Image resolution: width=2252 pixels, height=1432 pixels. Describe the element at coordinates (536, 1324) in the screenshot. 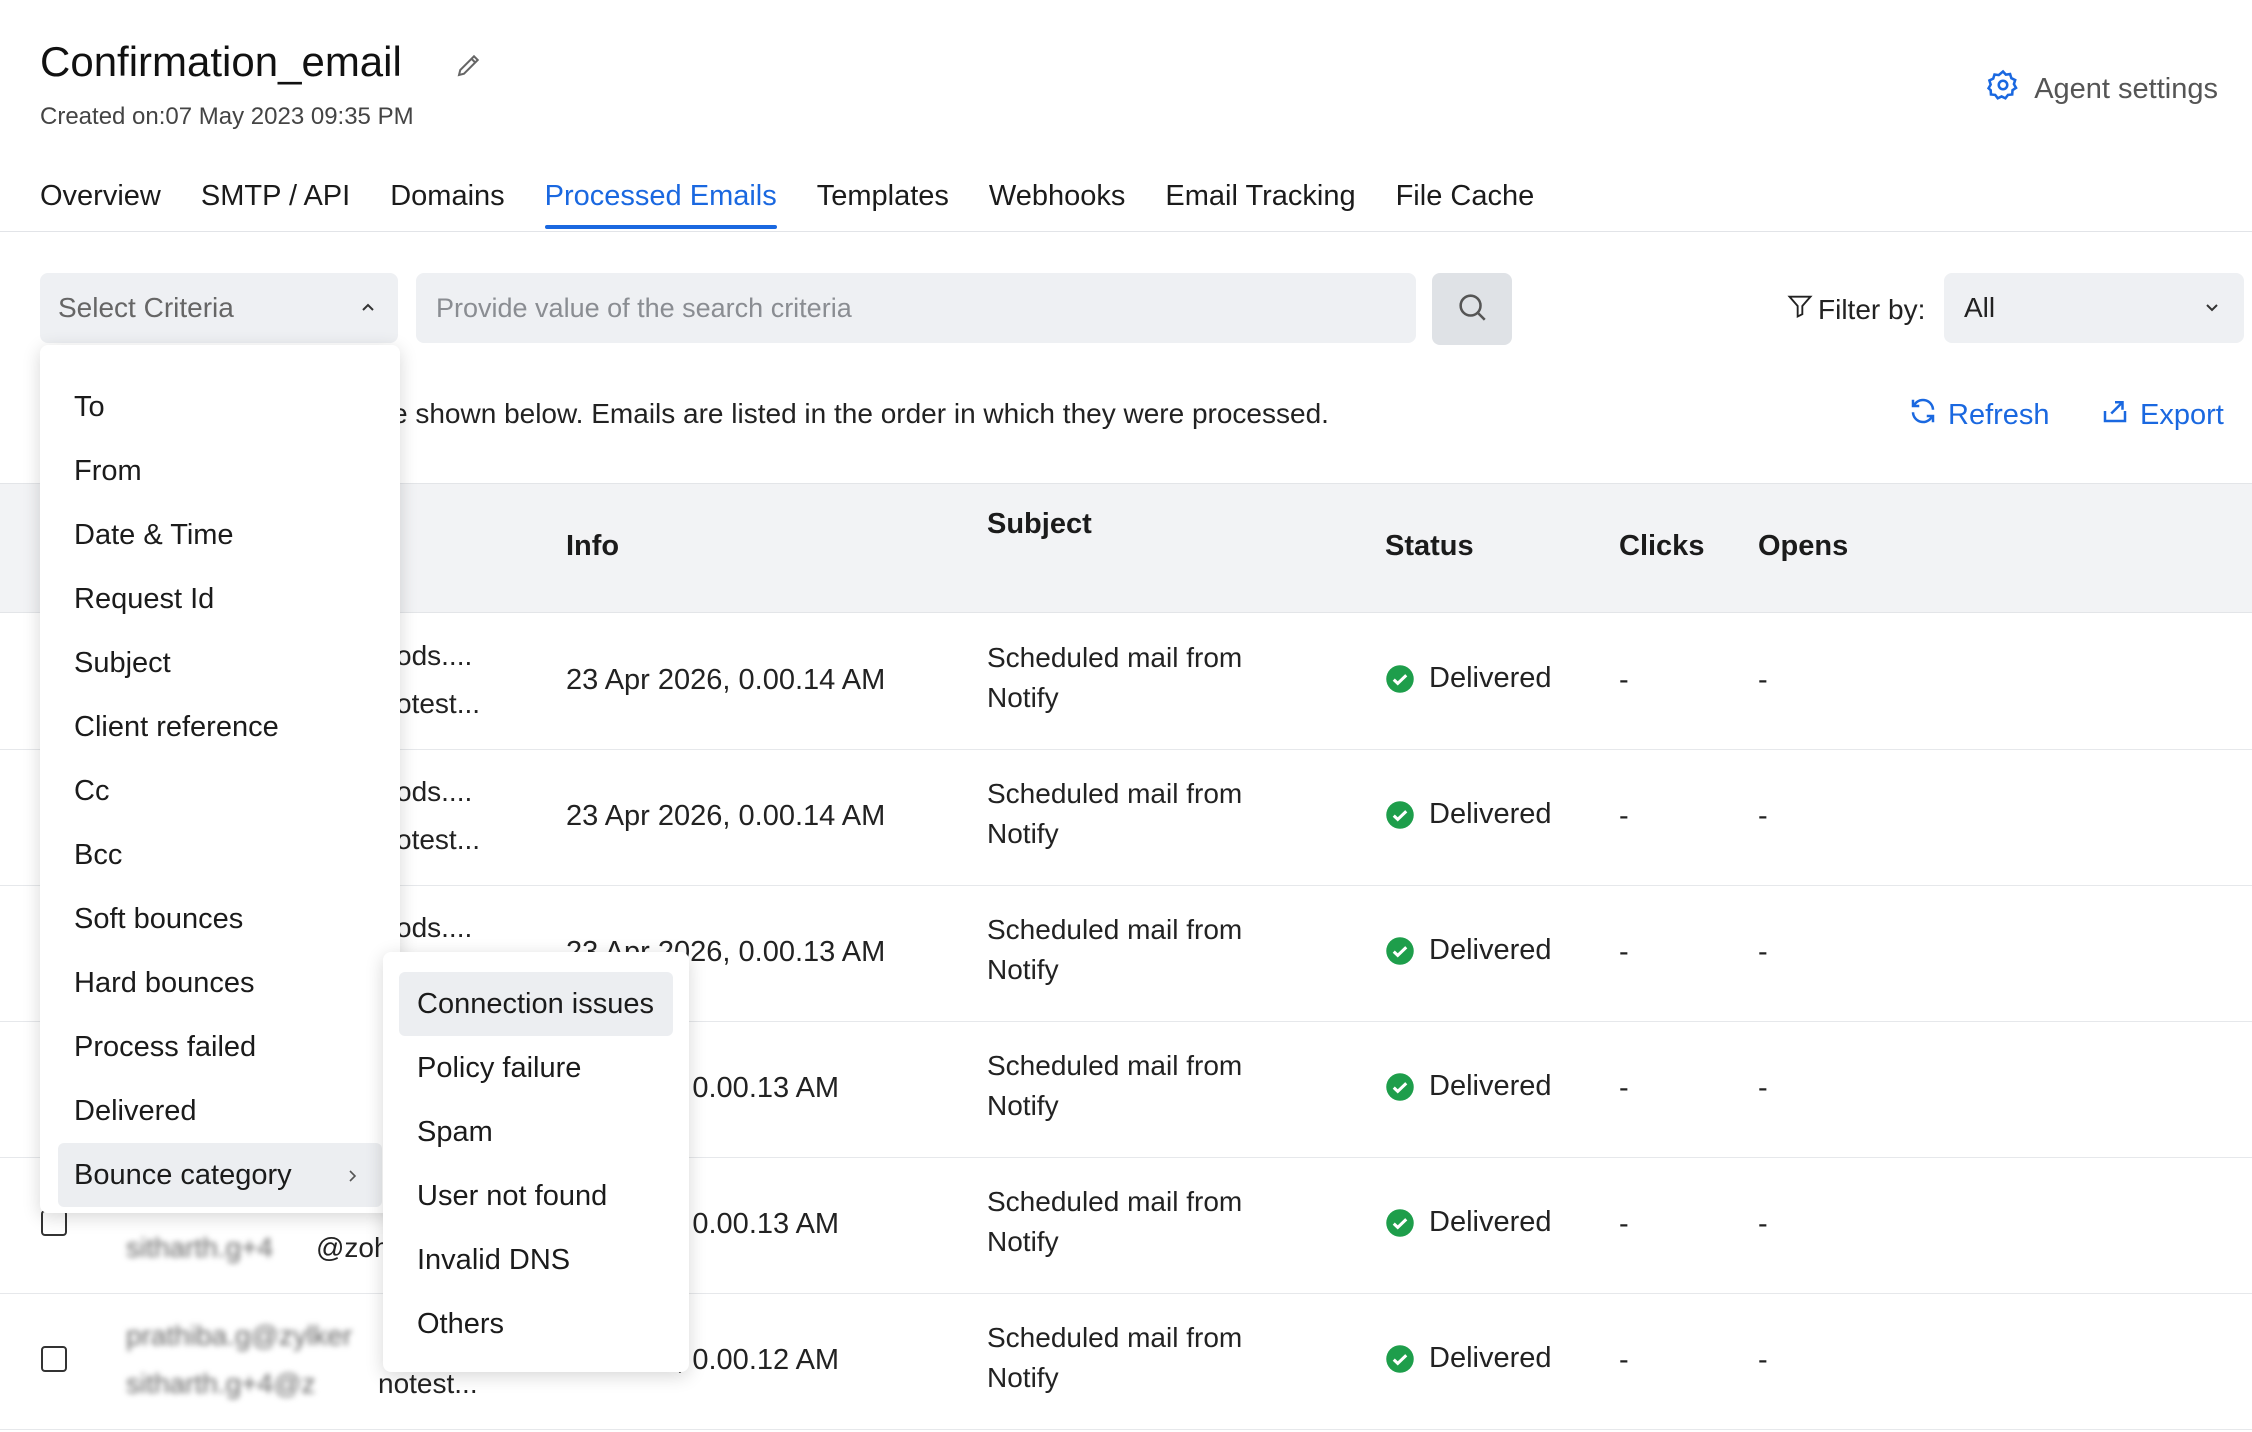

I see `submenu-item-others: Others` at that location.